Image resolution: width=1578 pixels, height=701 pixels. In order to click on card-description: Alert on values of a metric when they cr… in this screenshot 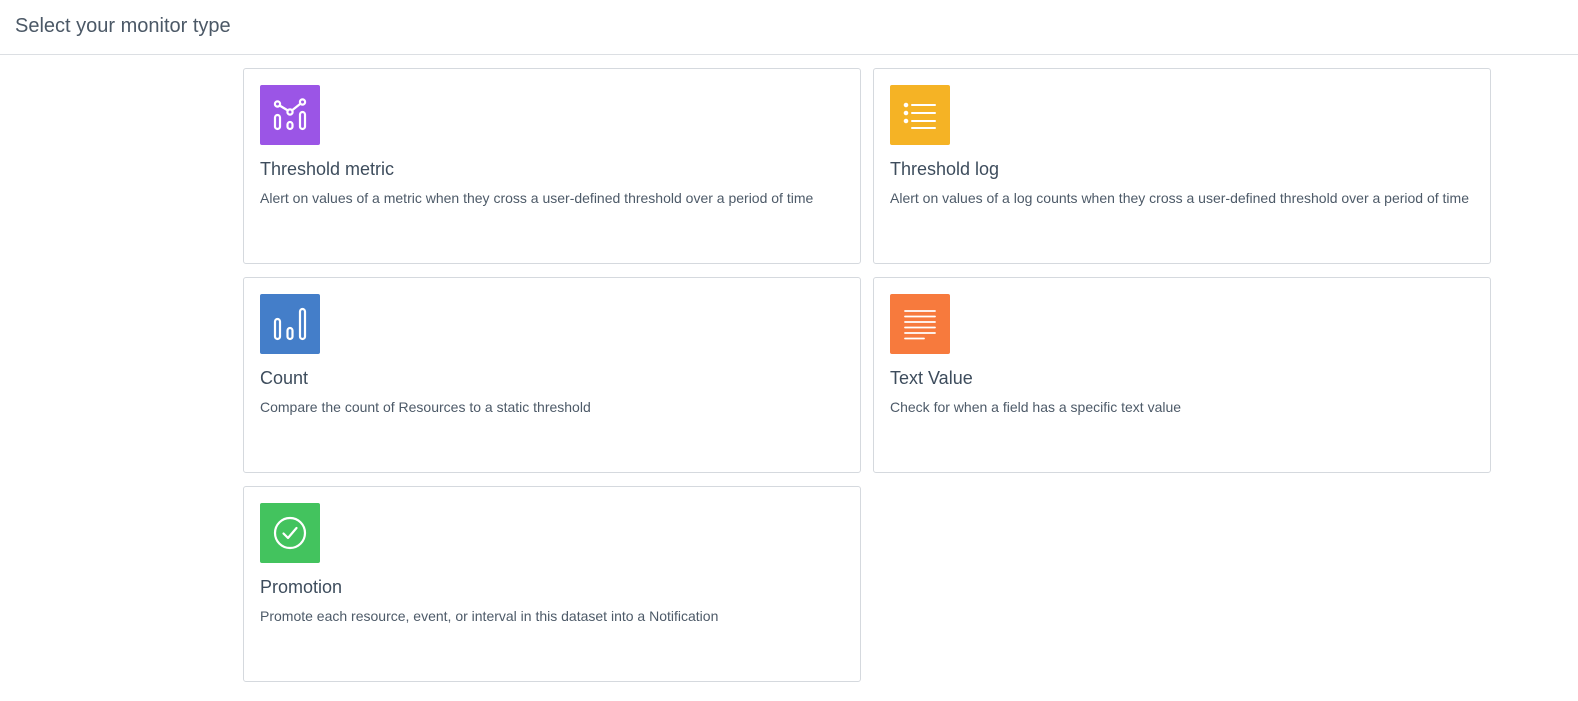, I will do `click(537, 198)`.